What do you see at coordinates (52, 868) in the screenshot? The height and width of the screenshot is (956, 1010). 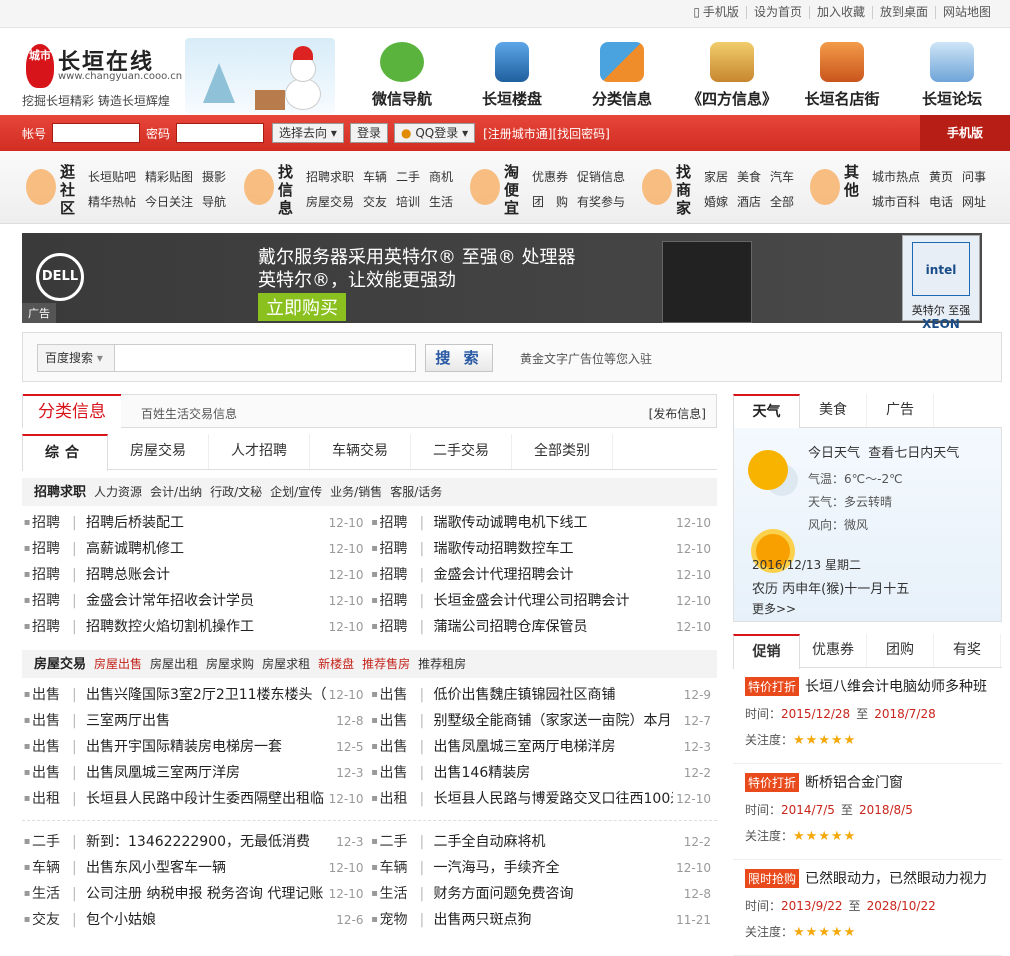 I see `item-category: 车辆` at bounding box center [52, 868].